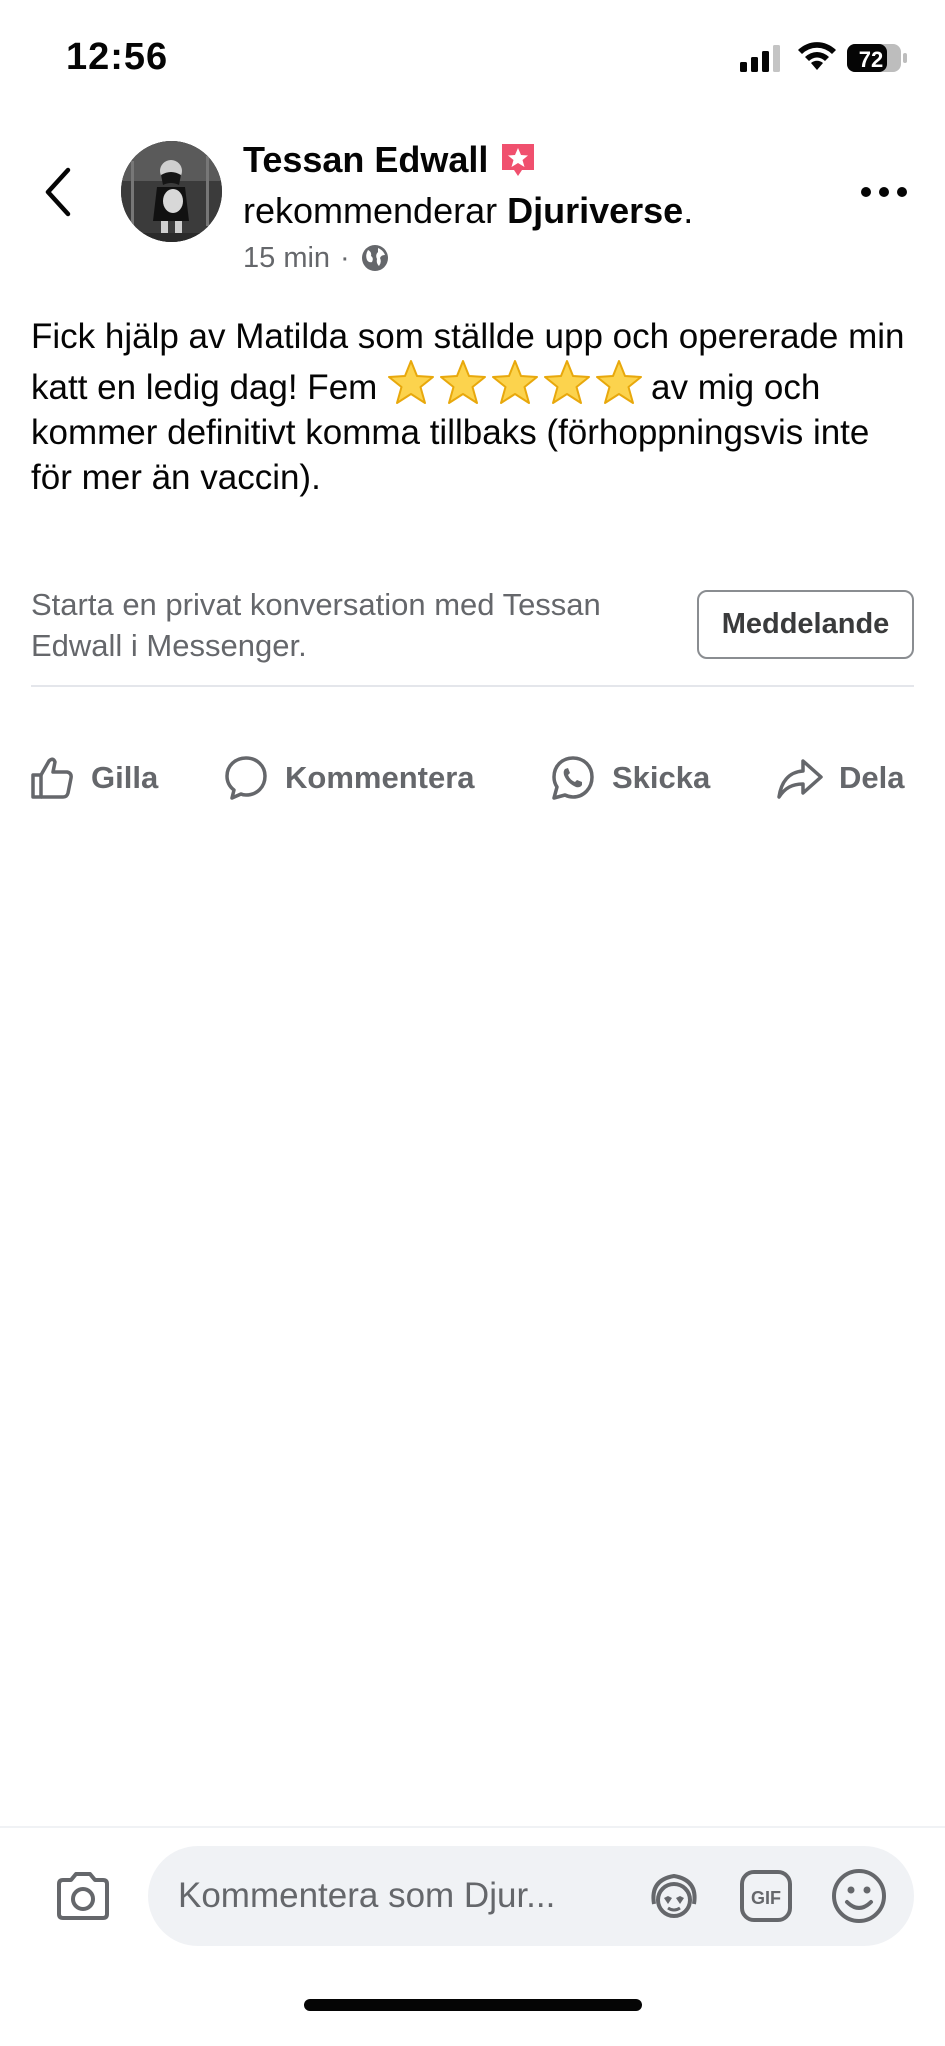 Image resolution: width=945 pixels, height=2046 pixels. I want to click on status-time: 12:56, so click(117, 57).